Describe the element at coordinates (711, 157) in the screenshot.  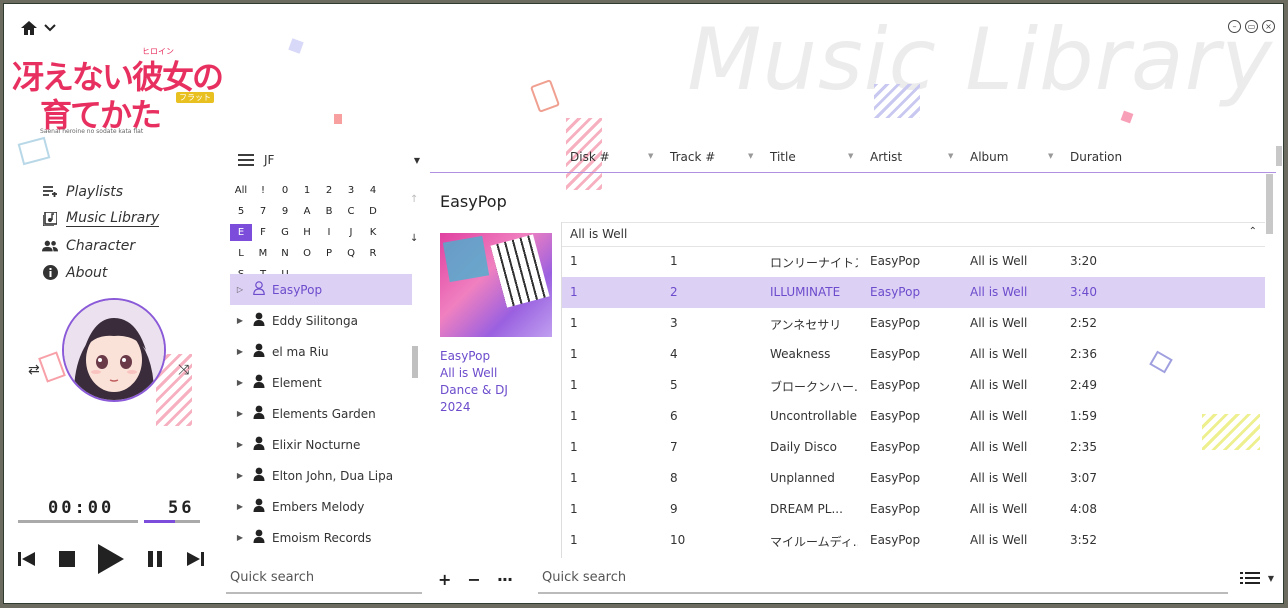
I see `column-header: Track # ▼` at that location.